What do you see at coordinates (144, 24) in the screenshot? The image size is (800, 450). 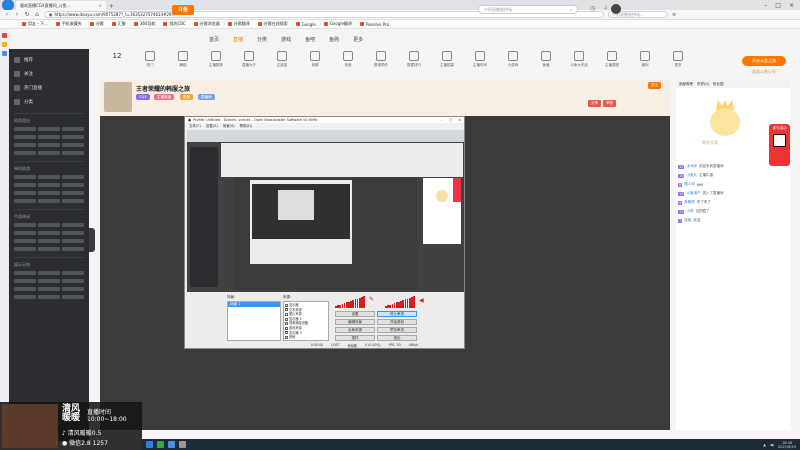 I see `bookmark-item: 360导航` at bounding box center [144, 24].